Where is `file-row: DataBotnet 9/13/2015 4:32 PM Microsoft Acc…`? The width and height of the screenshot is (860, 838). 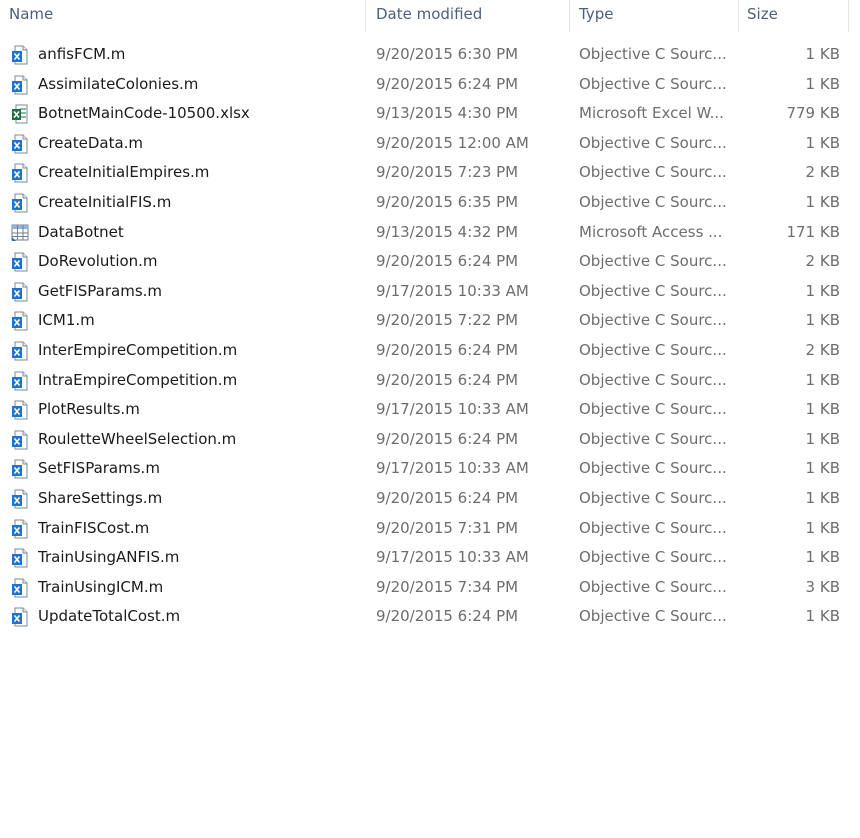
file-row: DataBotnet 9/13/2015 4:32 PM Microsoft Acc… is located at coordinates (430, 233).